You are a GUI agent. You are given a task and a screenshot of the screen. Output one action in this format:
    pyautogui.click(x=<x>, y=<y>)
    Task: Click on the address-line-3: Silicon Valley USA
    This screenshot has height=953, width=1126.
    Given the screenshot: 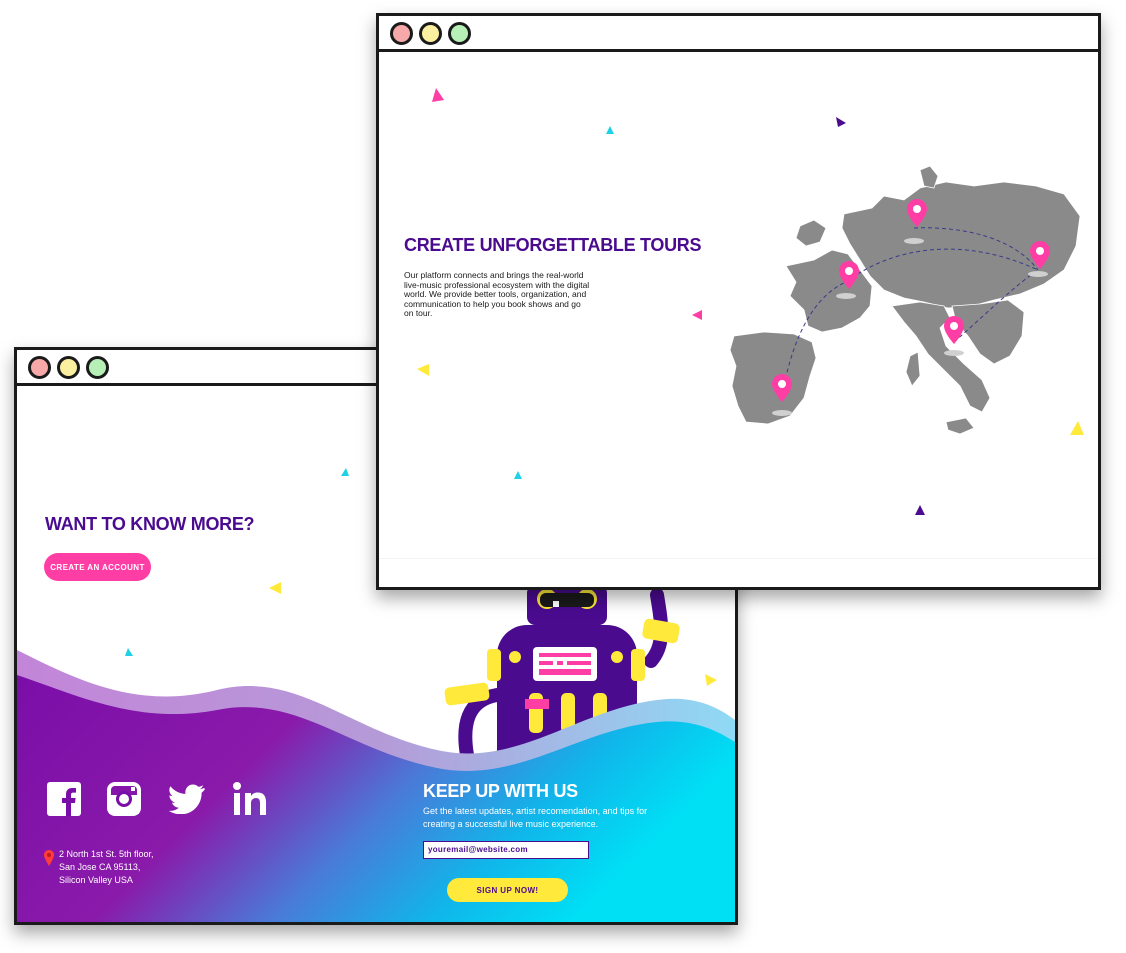 What is the action you would take?
    pyautogui.click(x=96, y=880)
    